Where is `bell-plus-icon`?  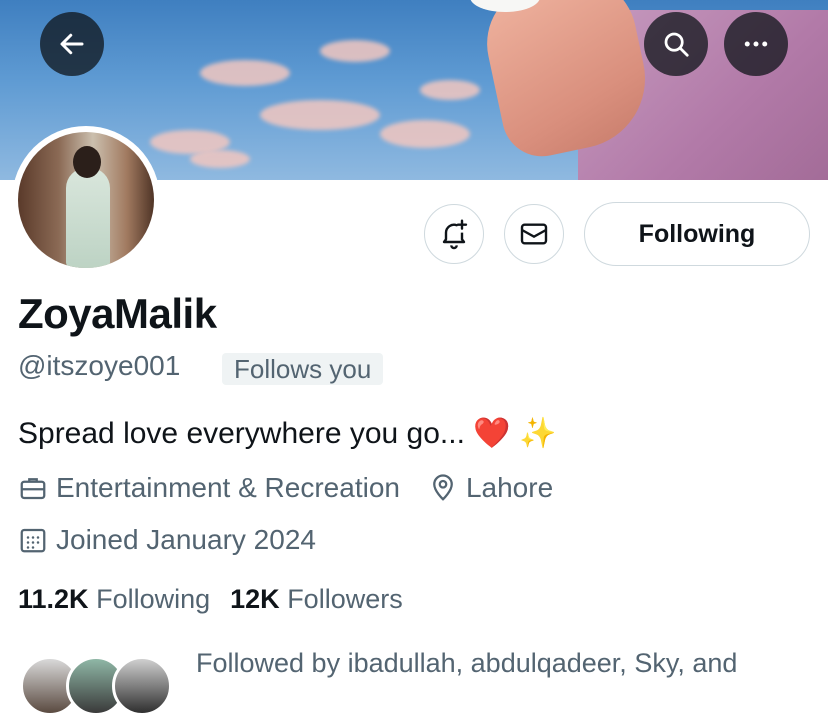 bell-plus-icon is located at coordinates (455, 234).